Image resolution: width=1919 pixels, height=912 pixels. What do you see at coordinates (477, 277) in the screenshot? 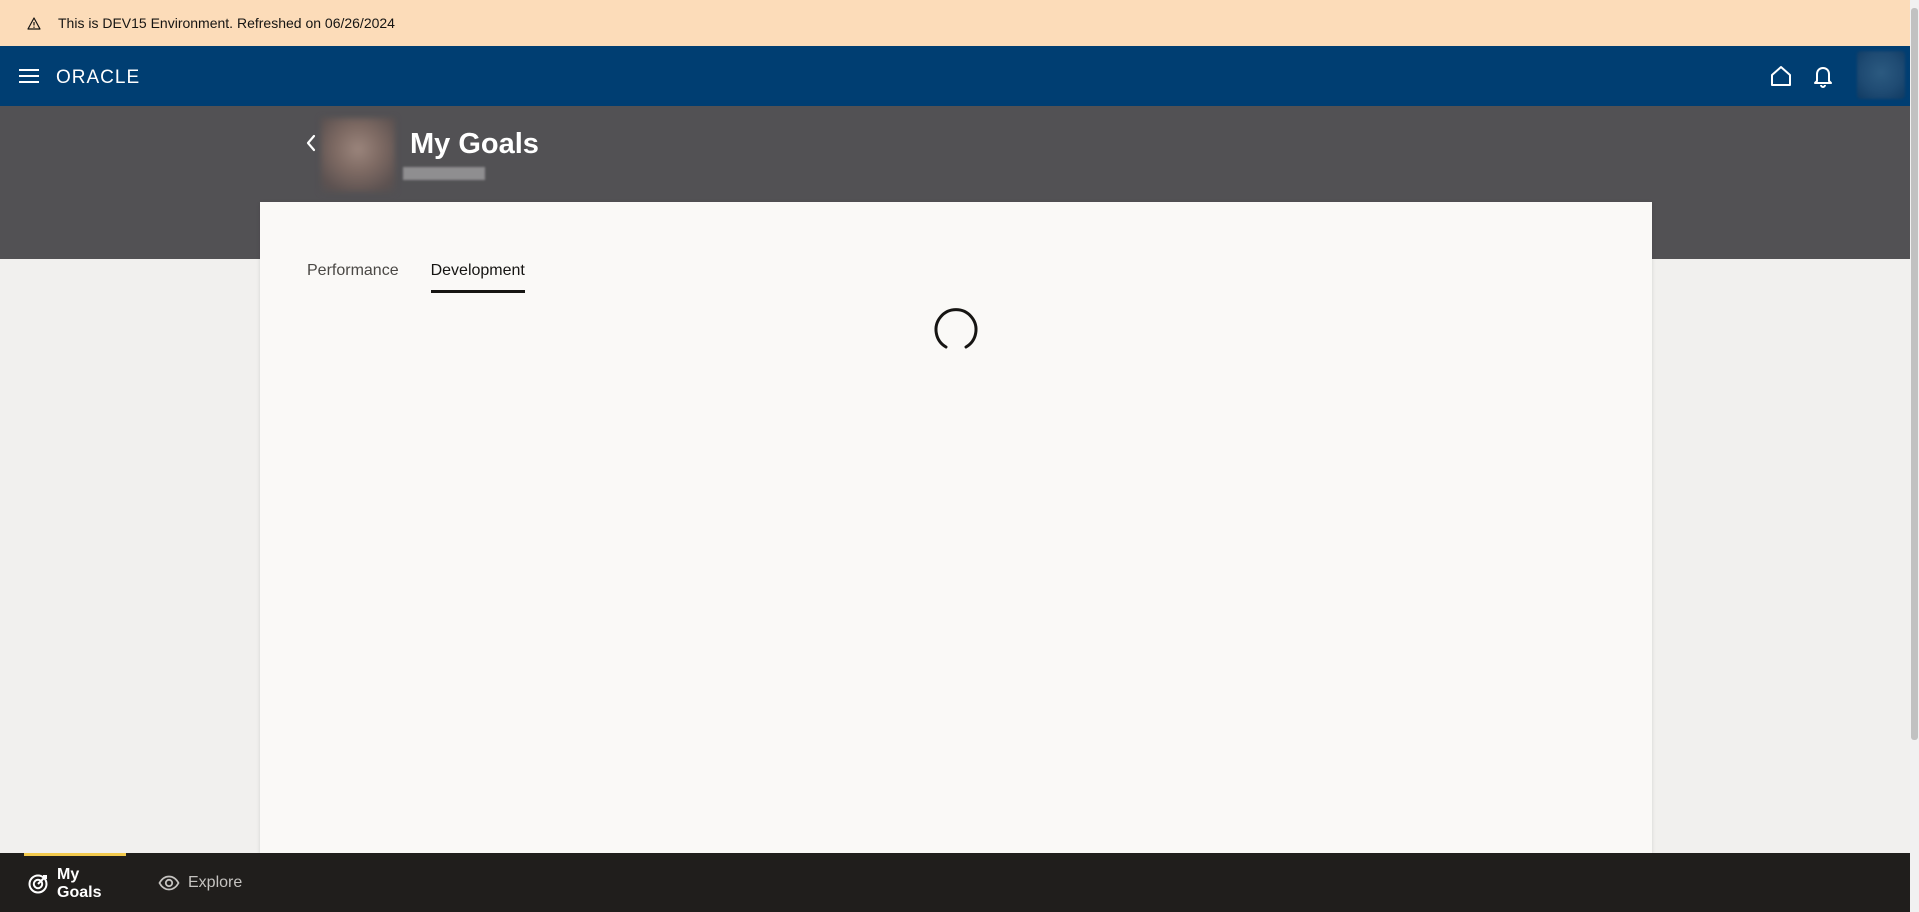
I see `tab-development: Development` at bounding box center [477, 277].